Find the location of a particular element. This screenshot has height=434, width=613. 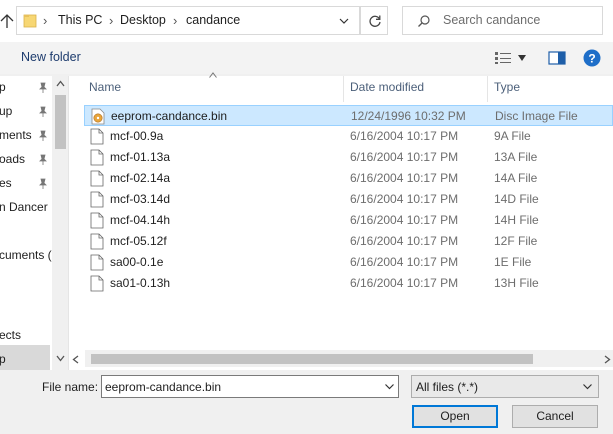

nav-item-dancer: n Dancer is located at coordinates (24, 207).